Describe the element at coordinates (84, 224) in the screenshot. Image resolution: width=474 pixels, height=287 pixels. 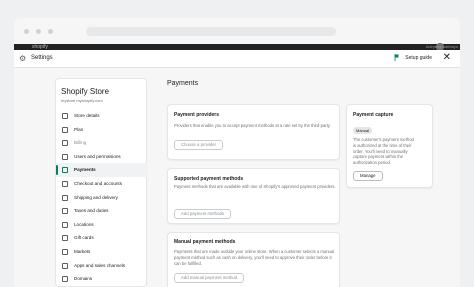
I see `sidebar-item-label: Locations` at that location.